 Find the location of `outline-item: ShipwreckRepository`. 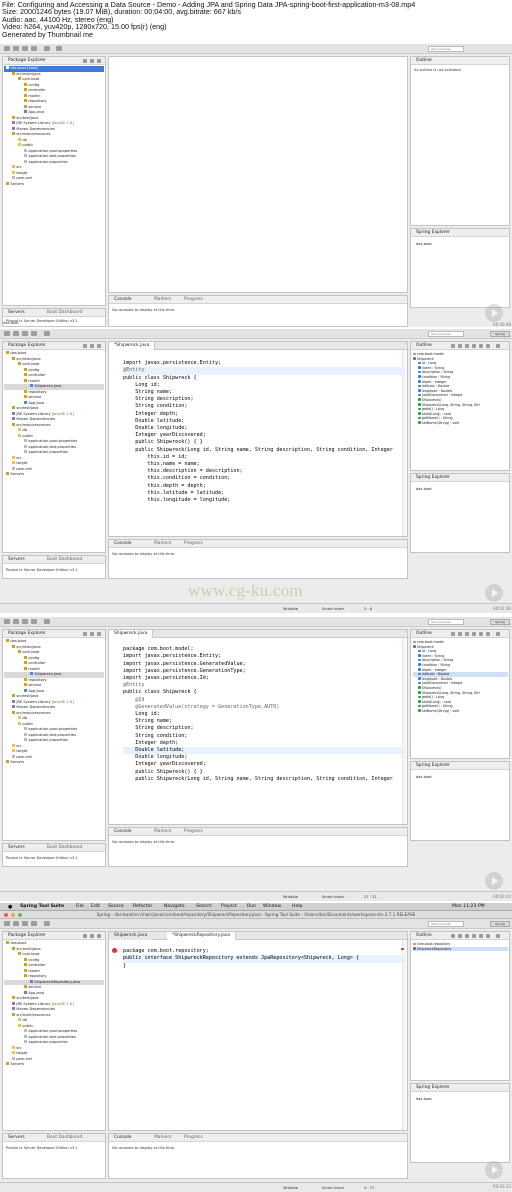

outline-item: ShipwreckRepository is located at coordinates (460, 949).